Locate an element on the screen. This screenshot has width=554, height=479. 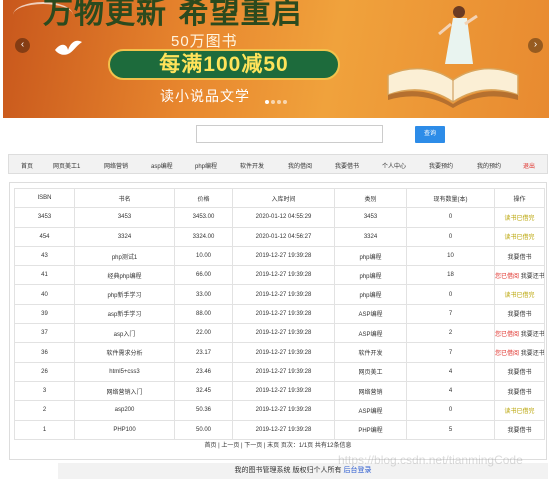
cell-title: 软件需求分析 is located at coordinates (124, 352).